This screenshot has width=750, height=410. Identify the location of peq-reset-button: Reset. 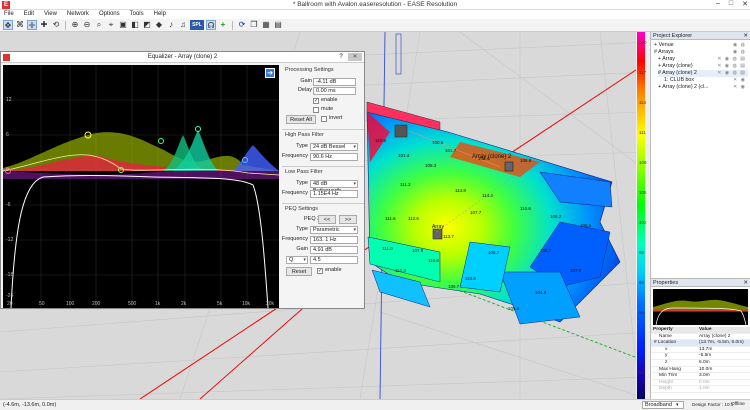
(299, 271).